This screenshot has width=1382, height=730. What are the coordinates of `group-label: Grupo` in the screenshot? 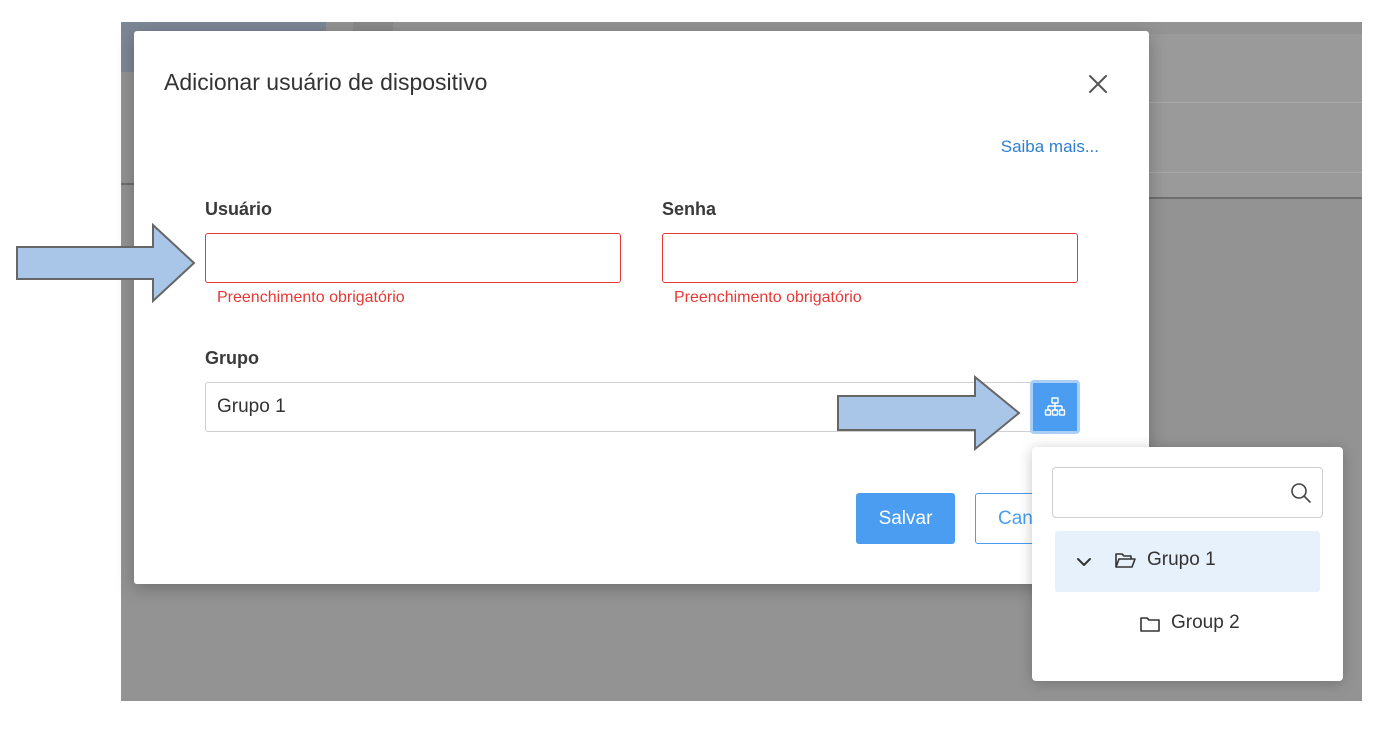 It's located at (232, 358).